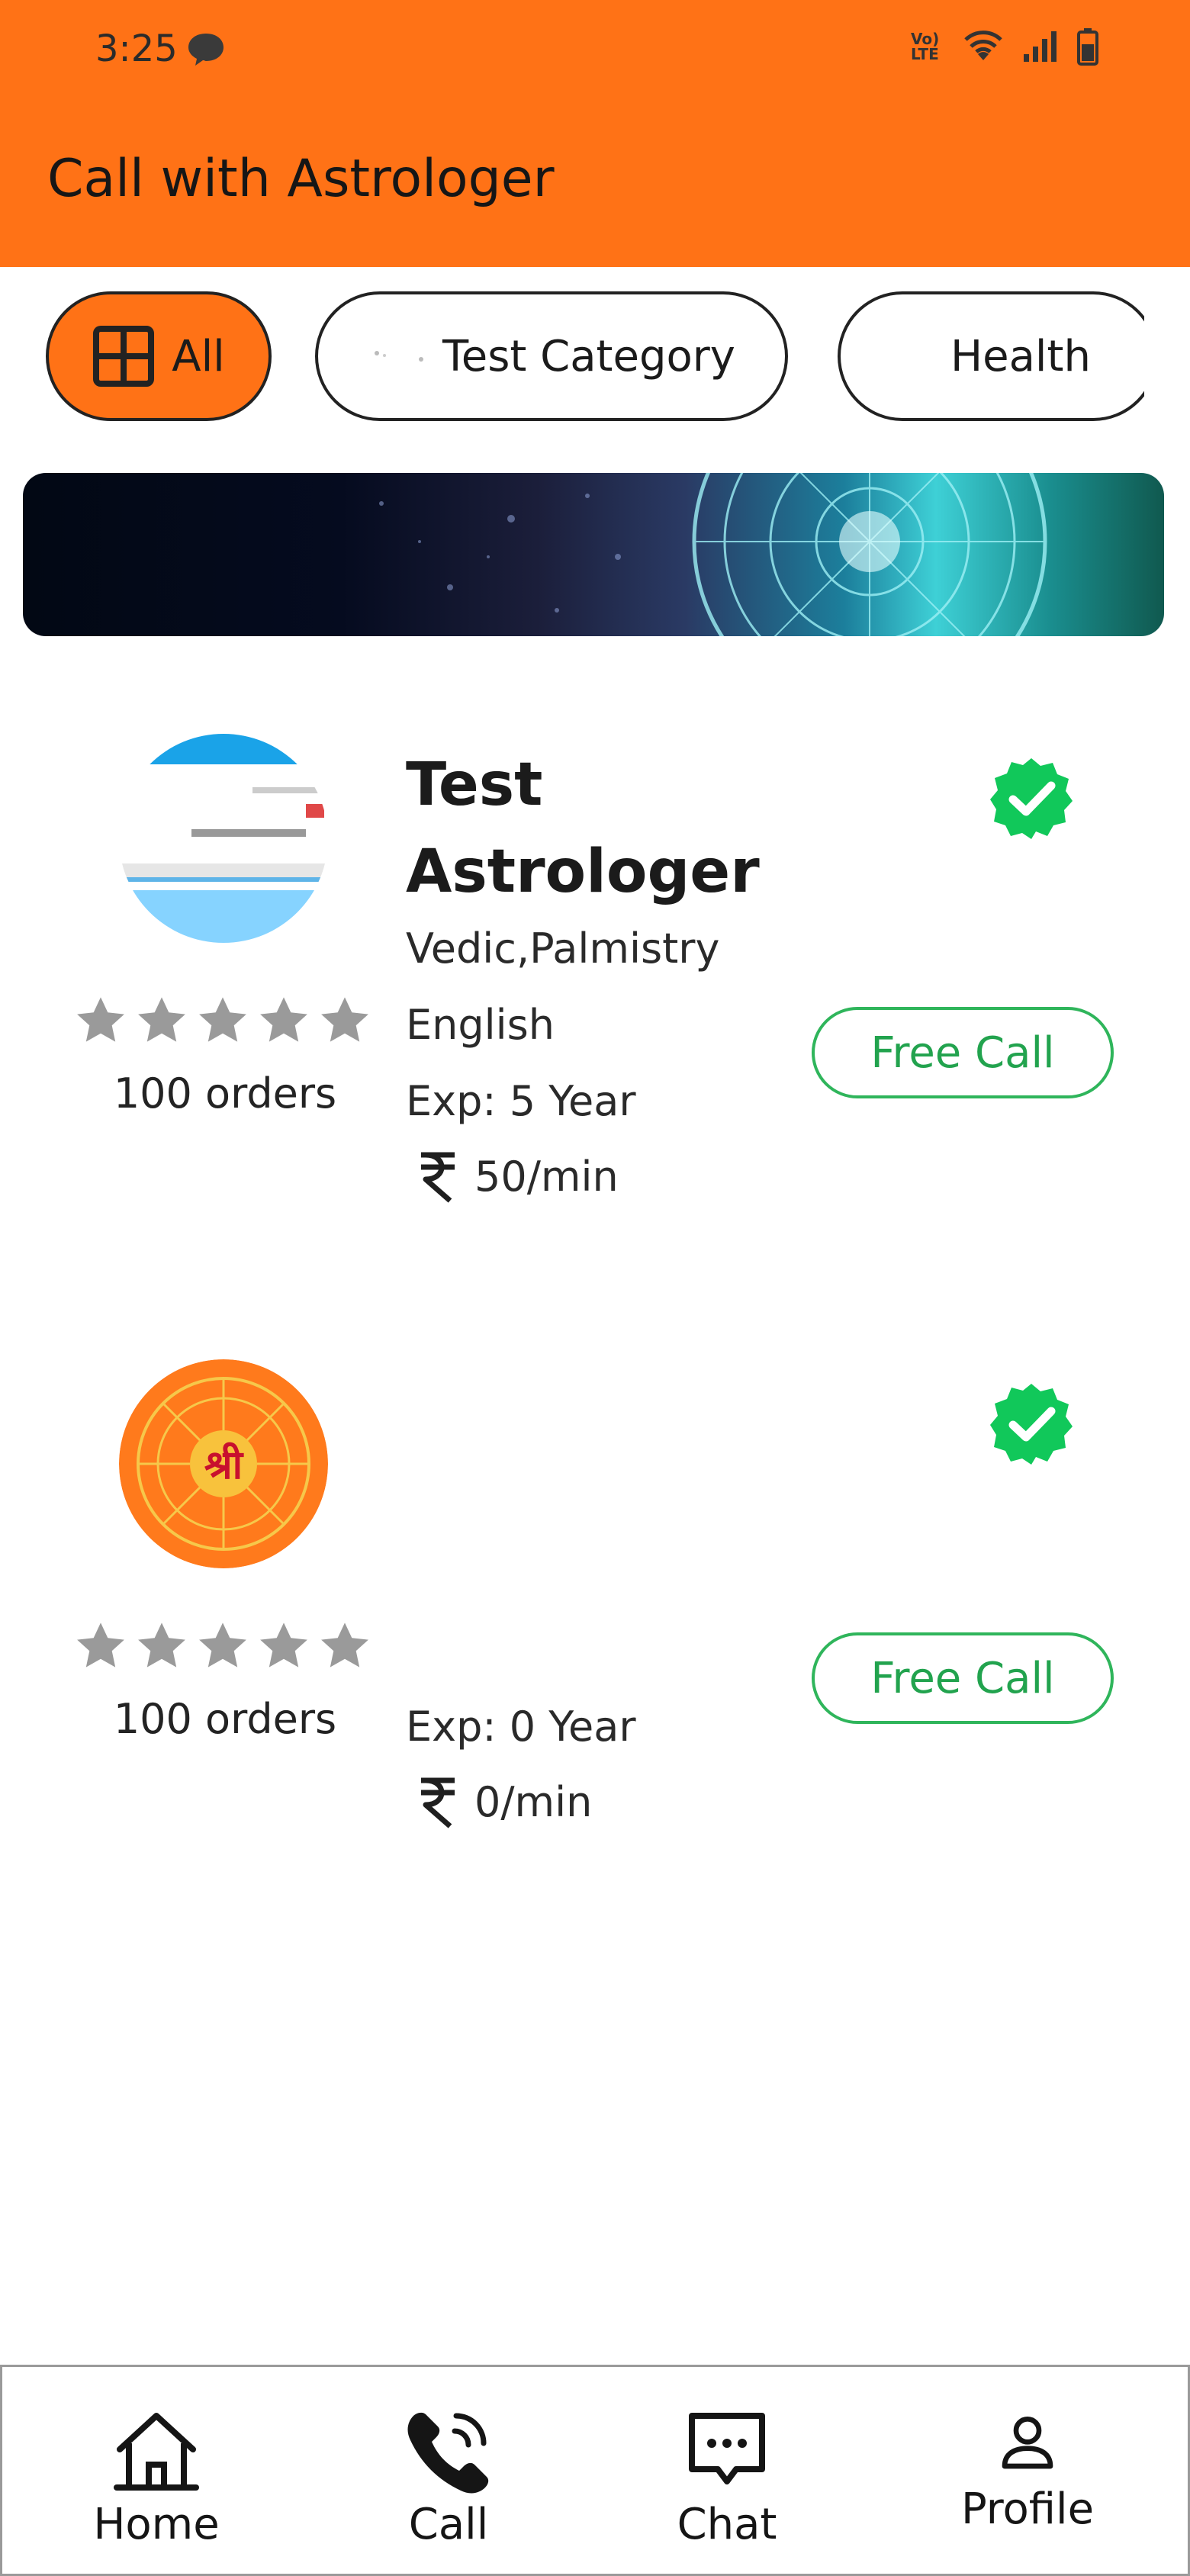 This screenshot has width=1190, height=2576. What do you see at coordinates (1027, 2509) in the screenshot?
I see `nav-label: Profile` at bounding box center [1027, 2509].